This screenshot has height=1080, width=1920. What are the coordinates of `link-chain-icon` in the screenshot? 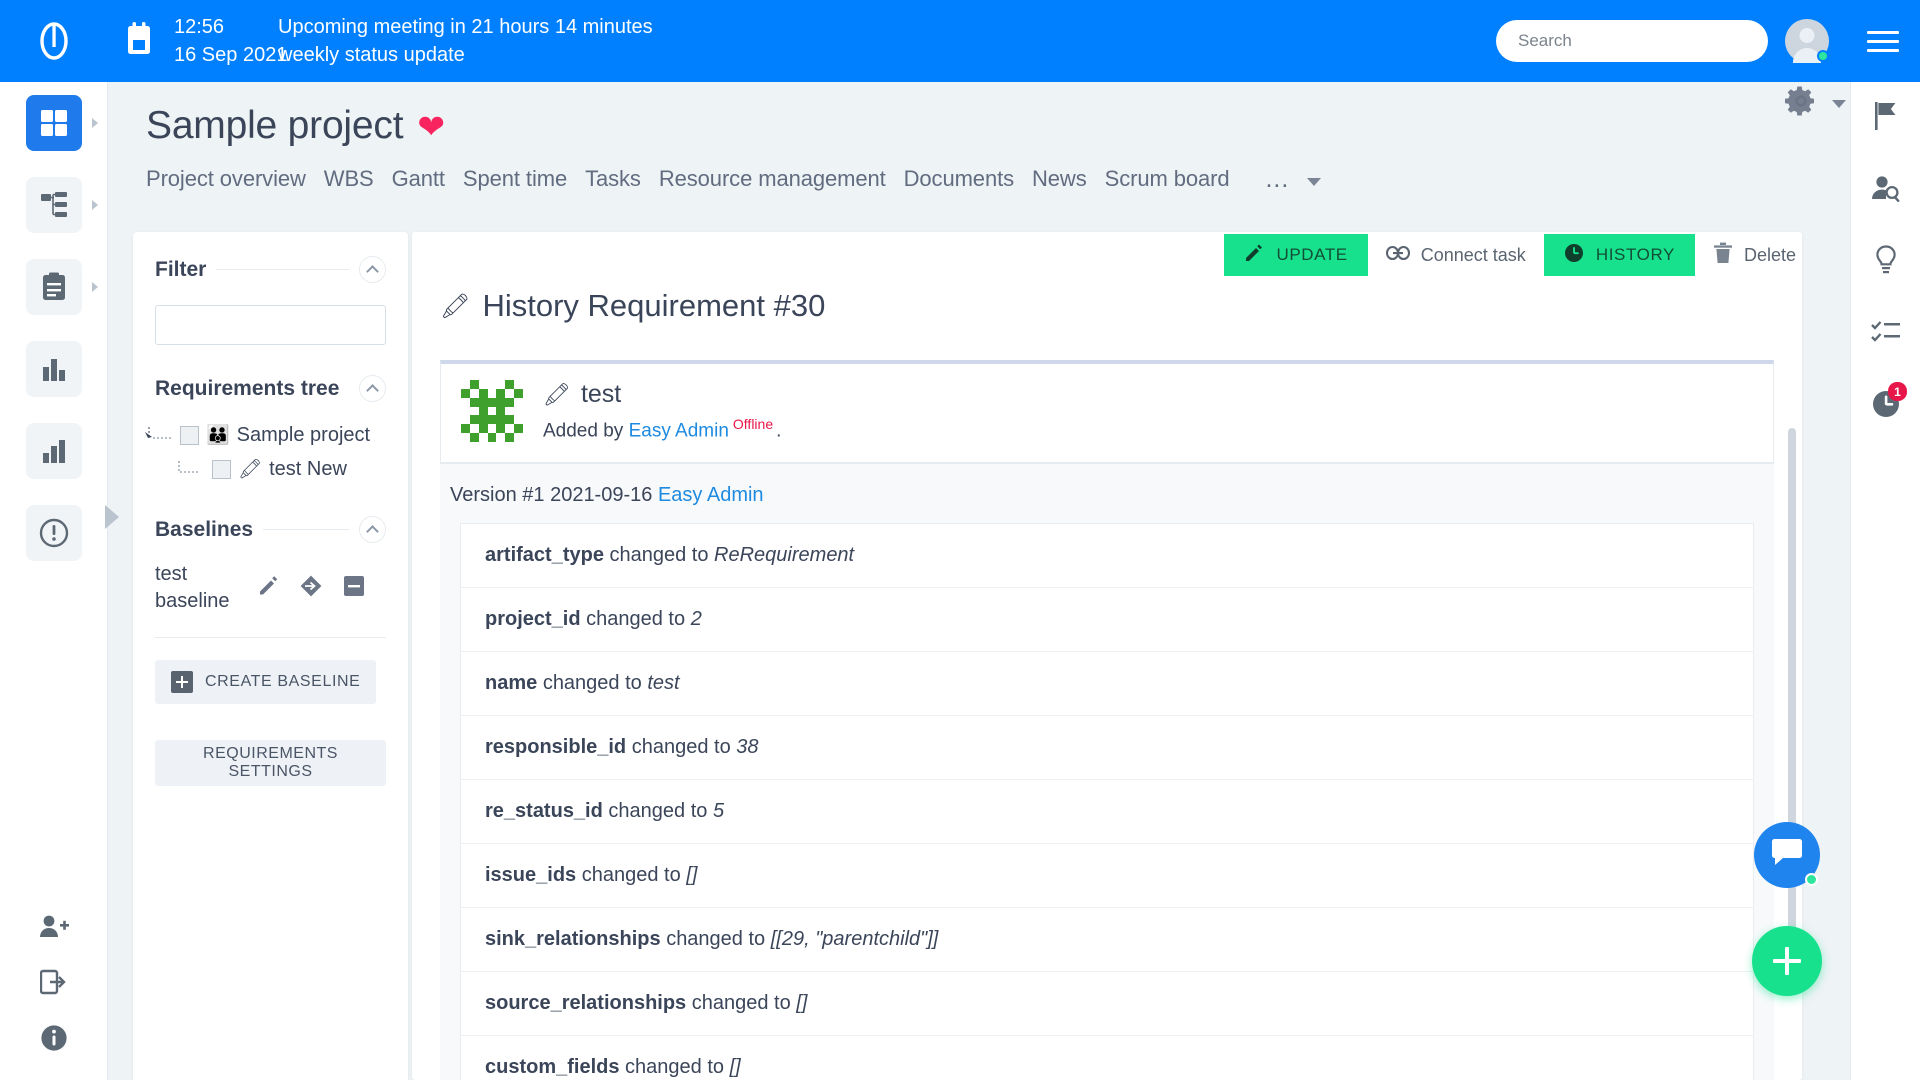 It's located at (1397, 255).